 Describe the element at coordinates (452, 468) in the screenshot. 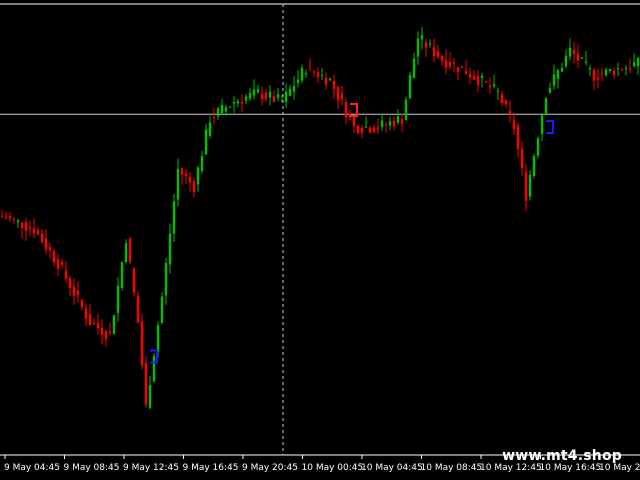

I see `x-tick-label: 10 May 08:45` at that location.